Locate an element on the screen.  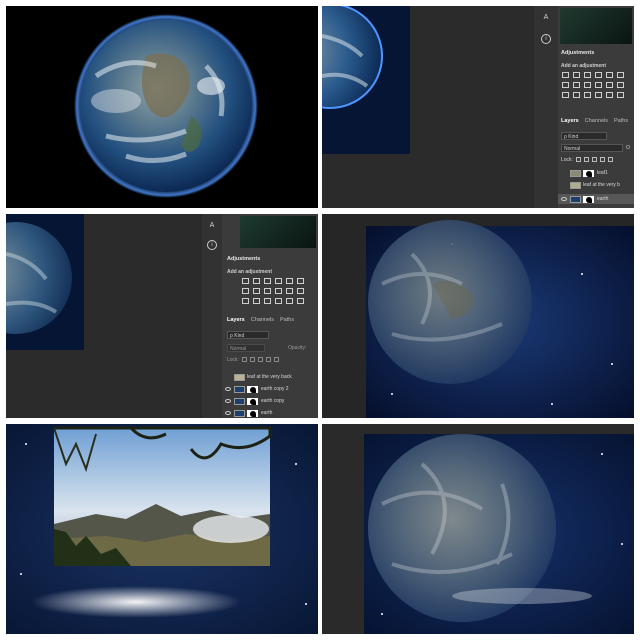
layer-name: earth copy 2 is located at coordinates (275, 389).